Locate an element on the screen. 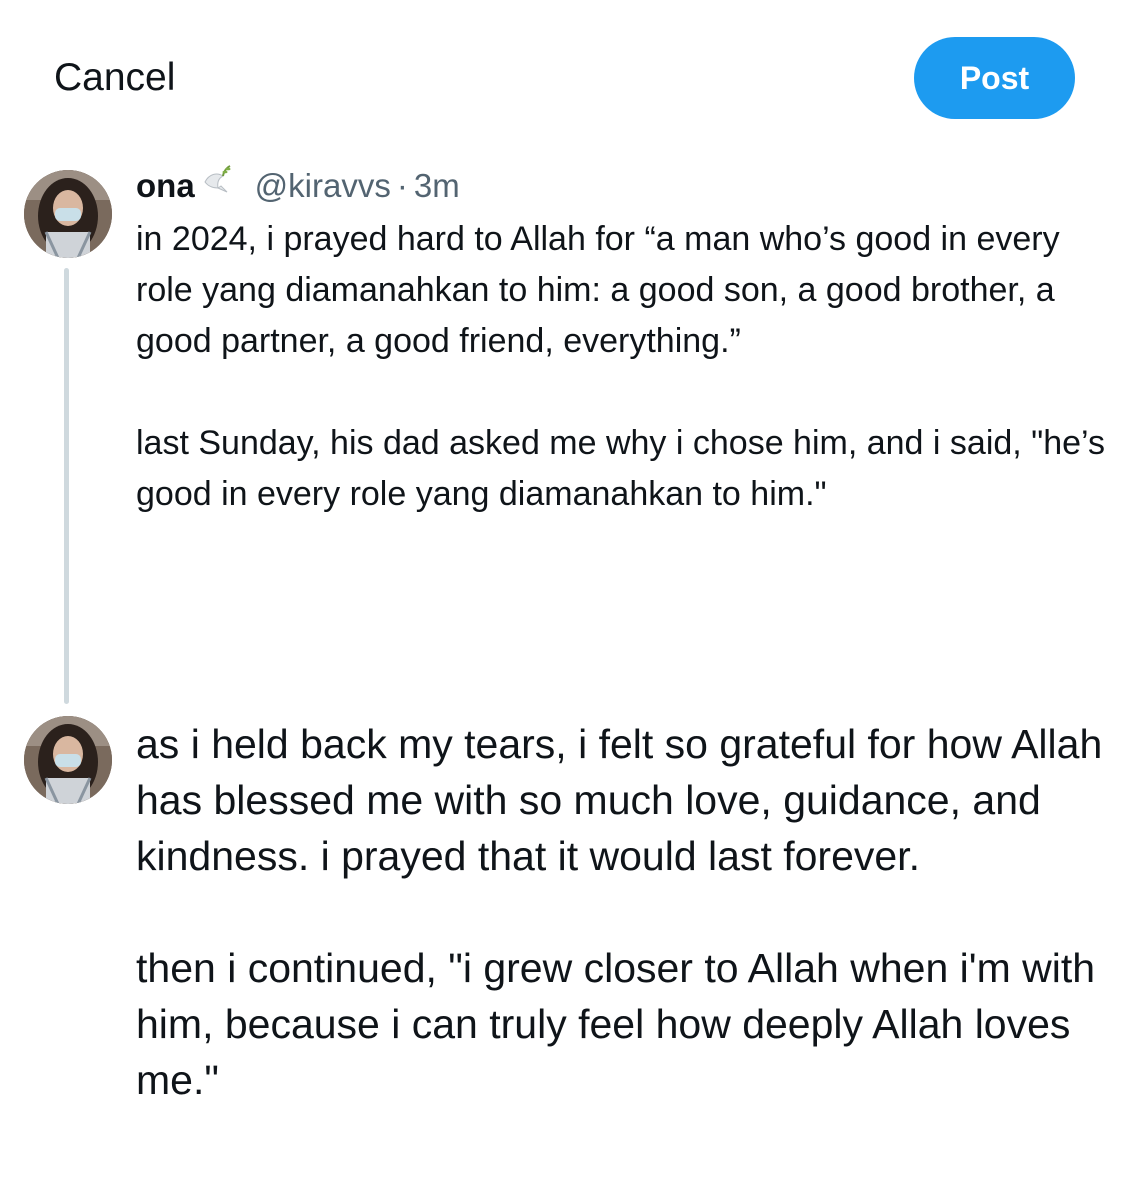  thread-connector-line is located at coordinates (66, 486).